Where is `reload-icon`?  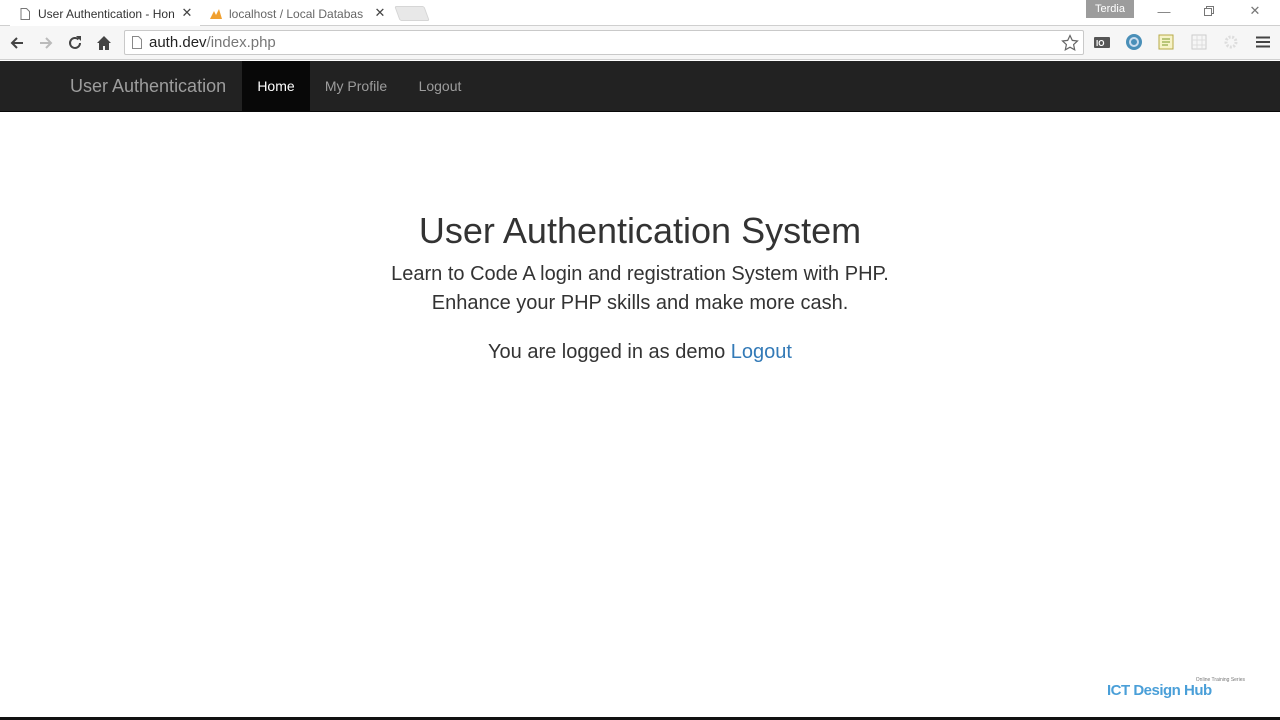
reload-icon is located at coordinates (75, 43).